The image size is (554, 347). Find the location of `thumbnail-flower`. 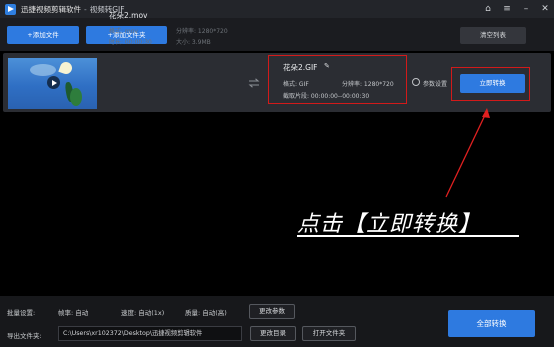

thumbnail-flower is located at coordinates (66, 68).